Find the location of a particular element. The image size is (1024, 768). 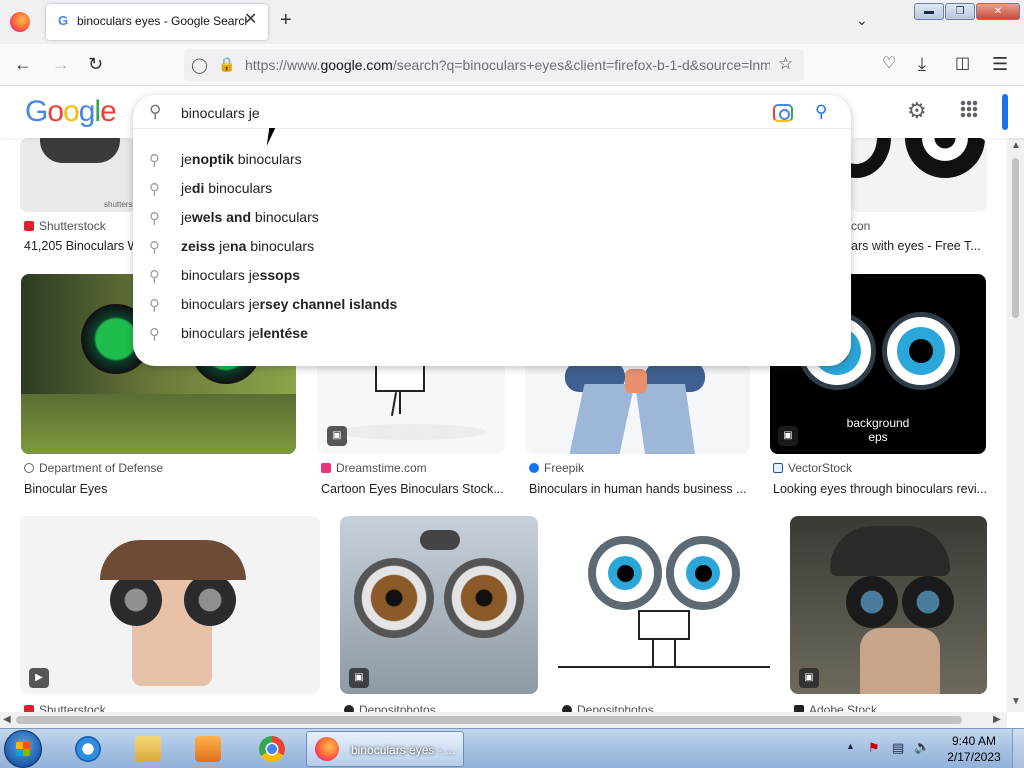

extensions-icon: ◫ is located at coordinates (962, 64).